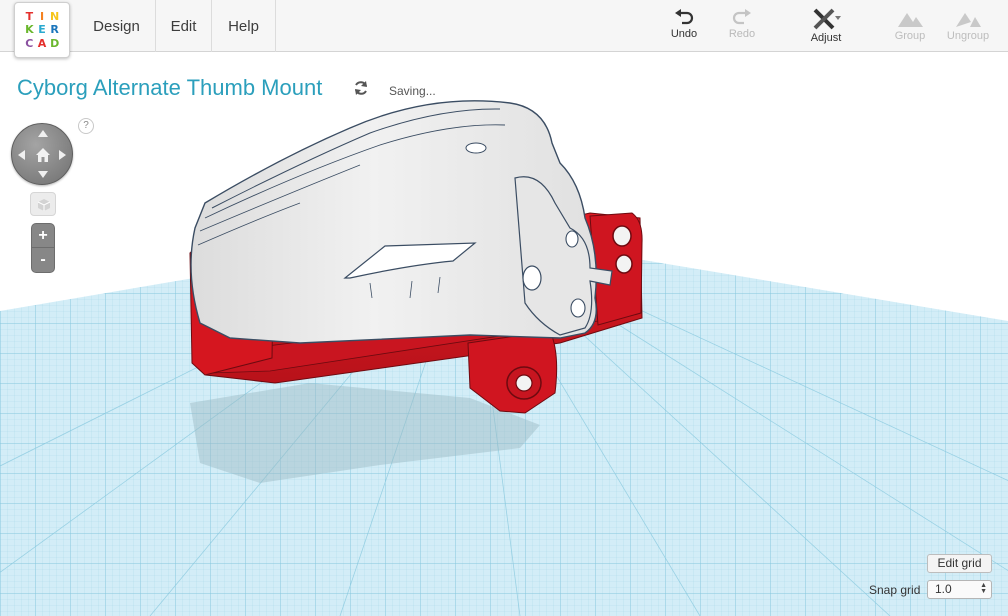 Image resolution: width=1008 pixels, height=616 pixels. I want to click on adjust-label: Adjust, so click(826, 38).